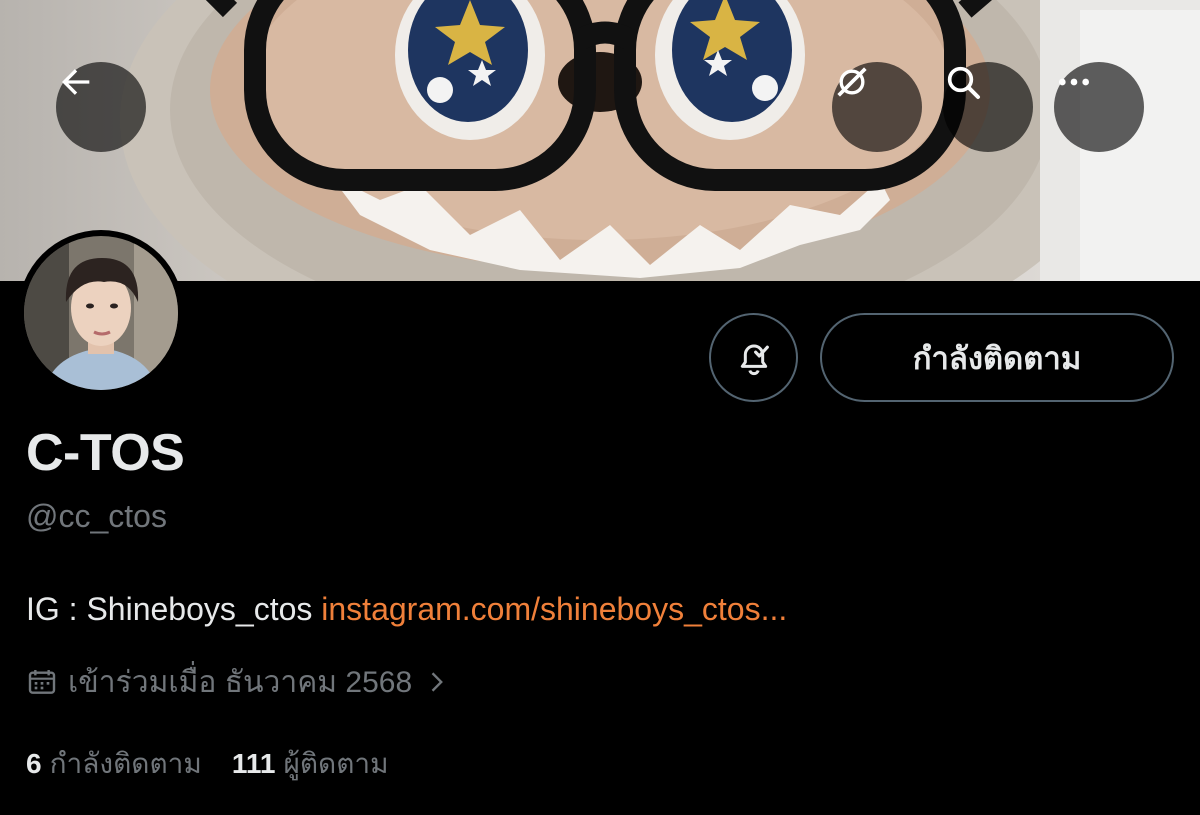 This screenshot has height=815, width=1200. I want to click on follow-stats: 6 กำลังติดตาม 111 ผู้ติดตาม, so click(207, 764).